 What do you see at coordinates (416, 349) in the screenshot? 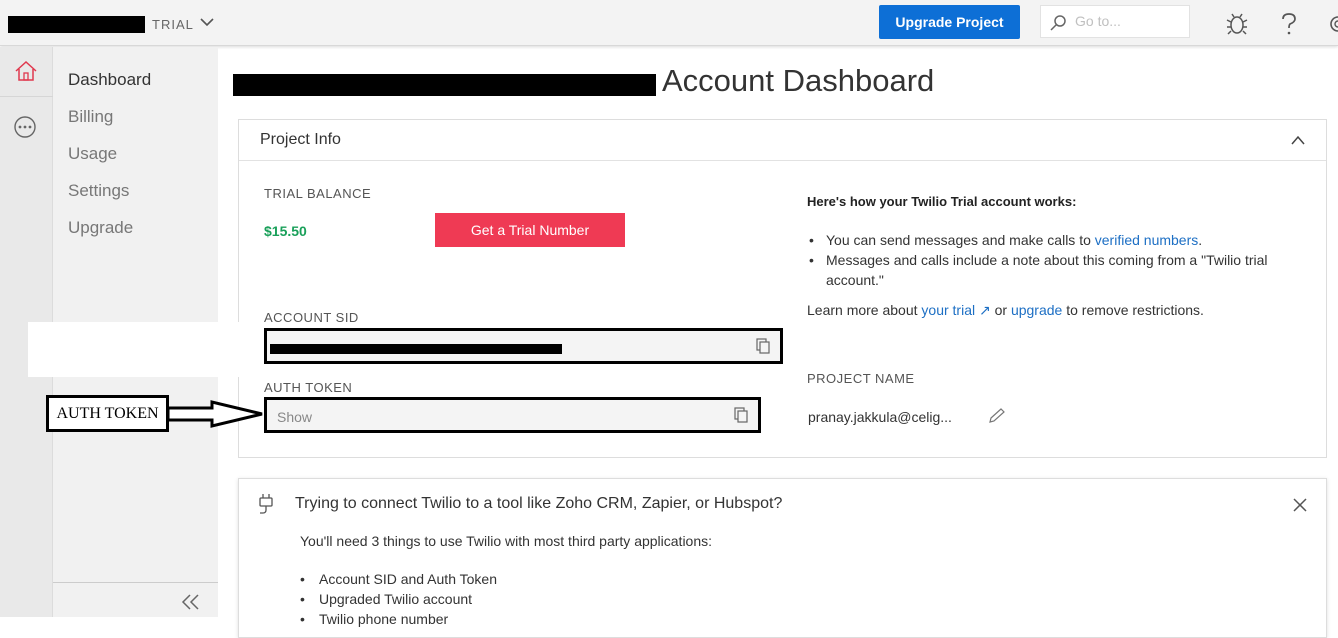
I see `account-sid-redacted` at bounding box center [416, 349].